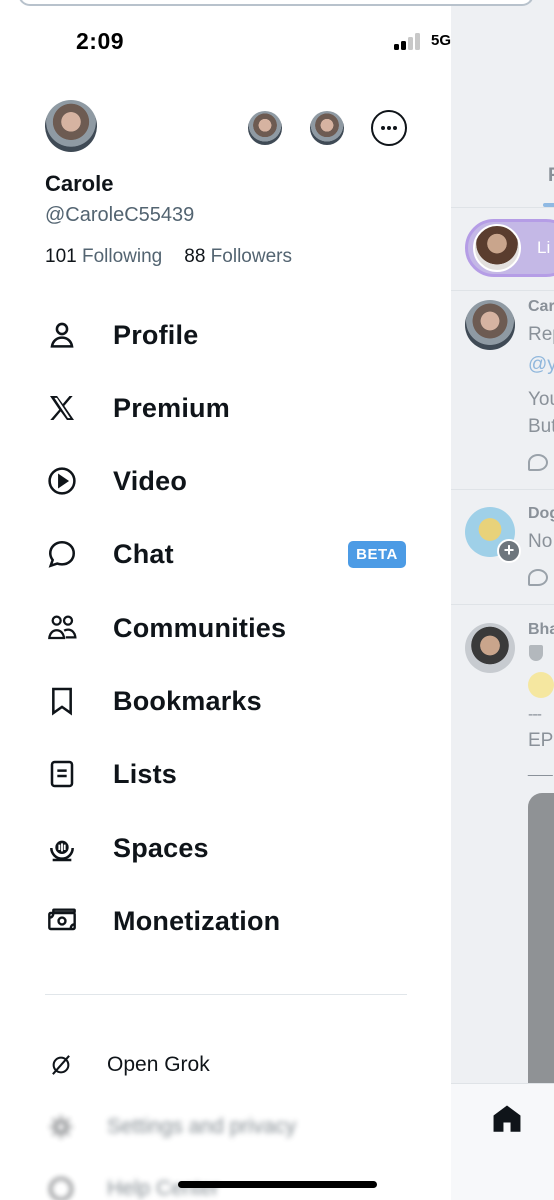 The width and height of the screenshot is (554, 1200). I want to click on post-author: Car, so click(541, 307).